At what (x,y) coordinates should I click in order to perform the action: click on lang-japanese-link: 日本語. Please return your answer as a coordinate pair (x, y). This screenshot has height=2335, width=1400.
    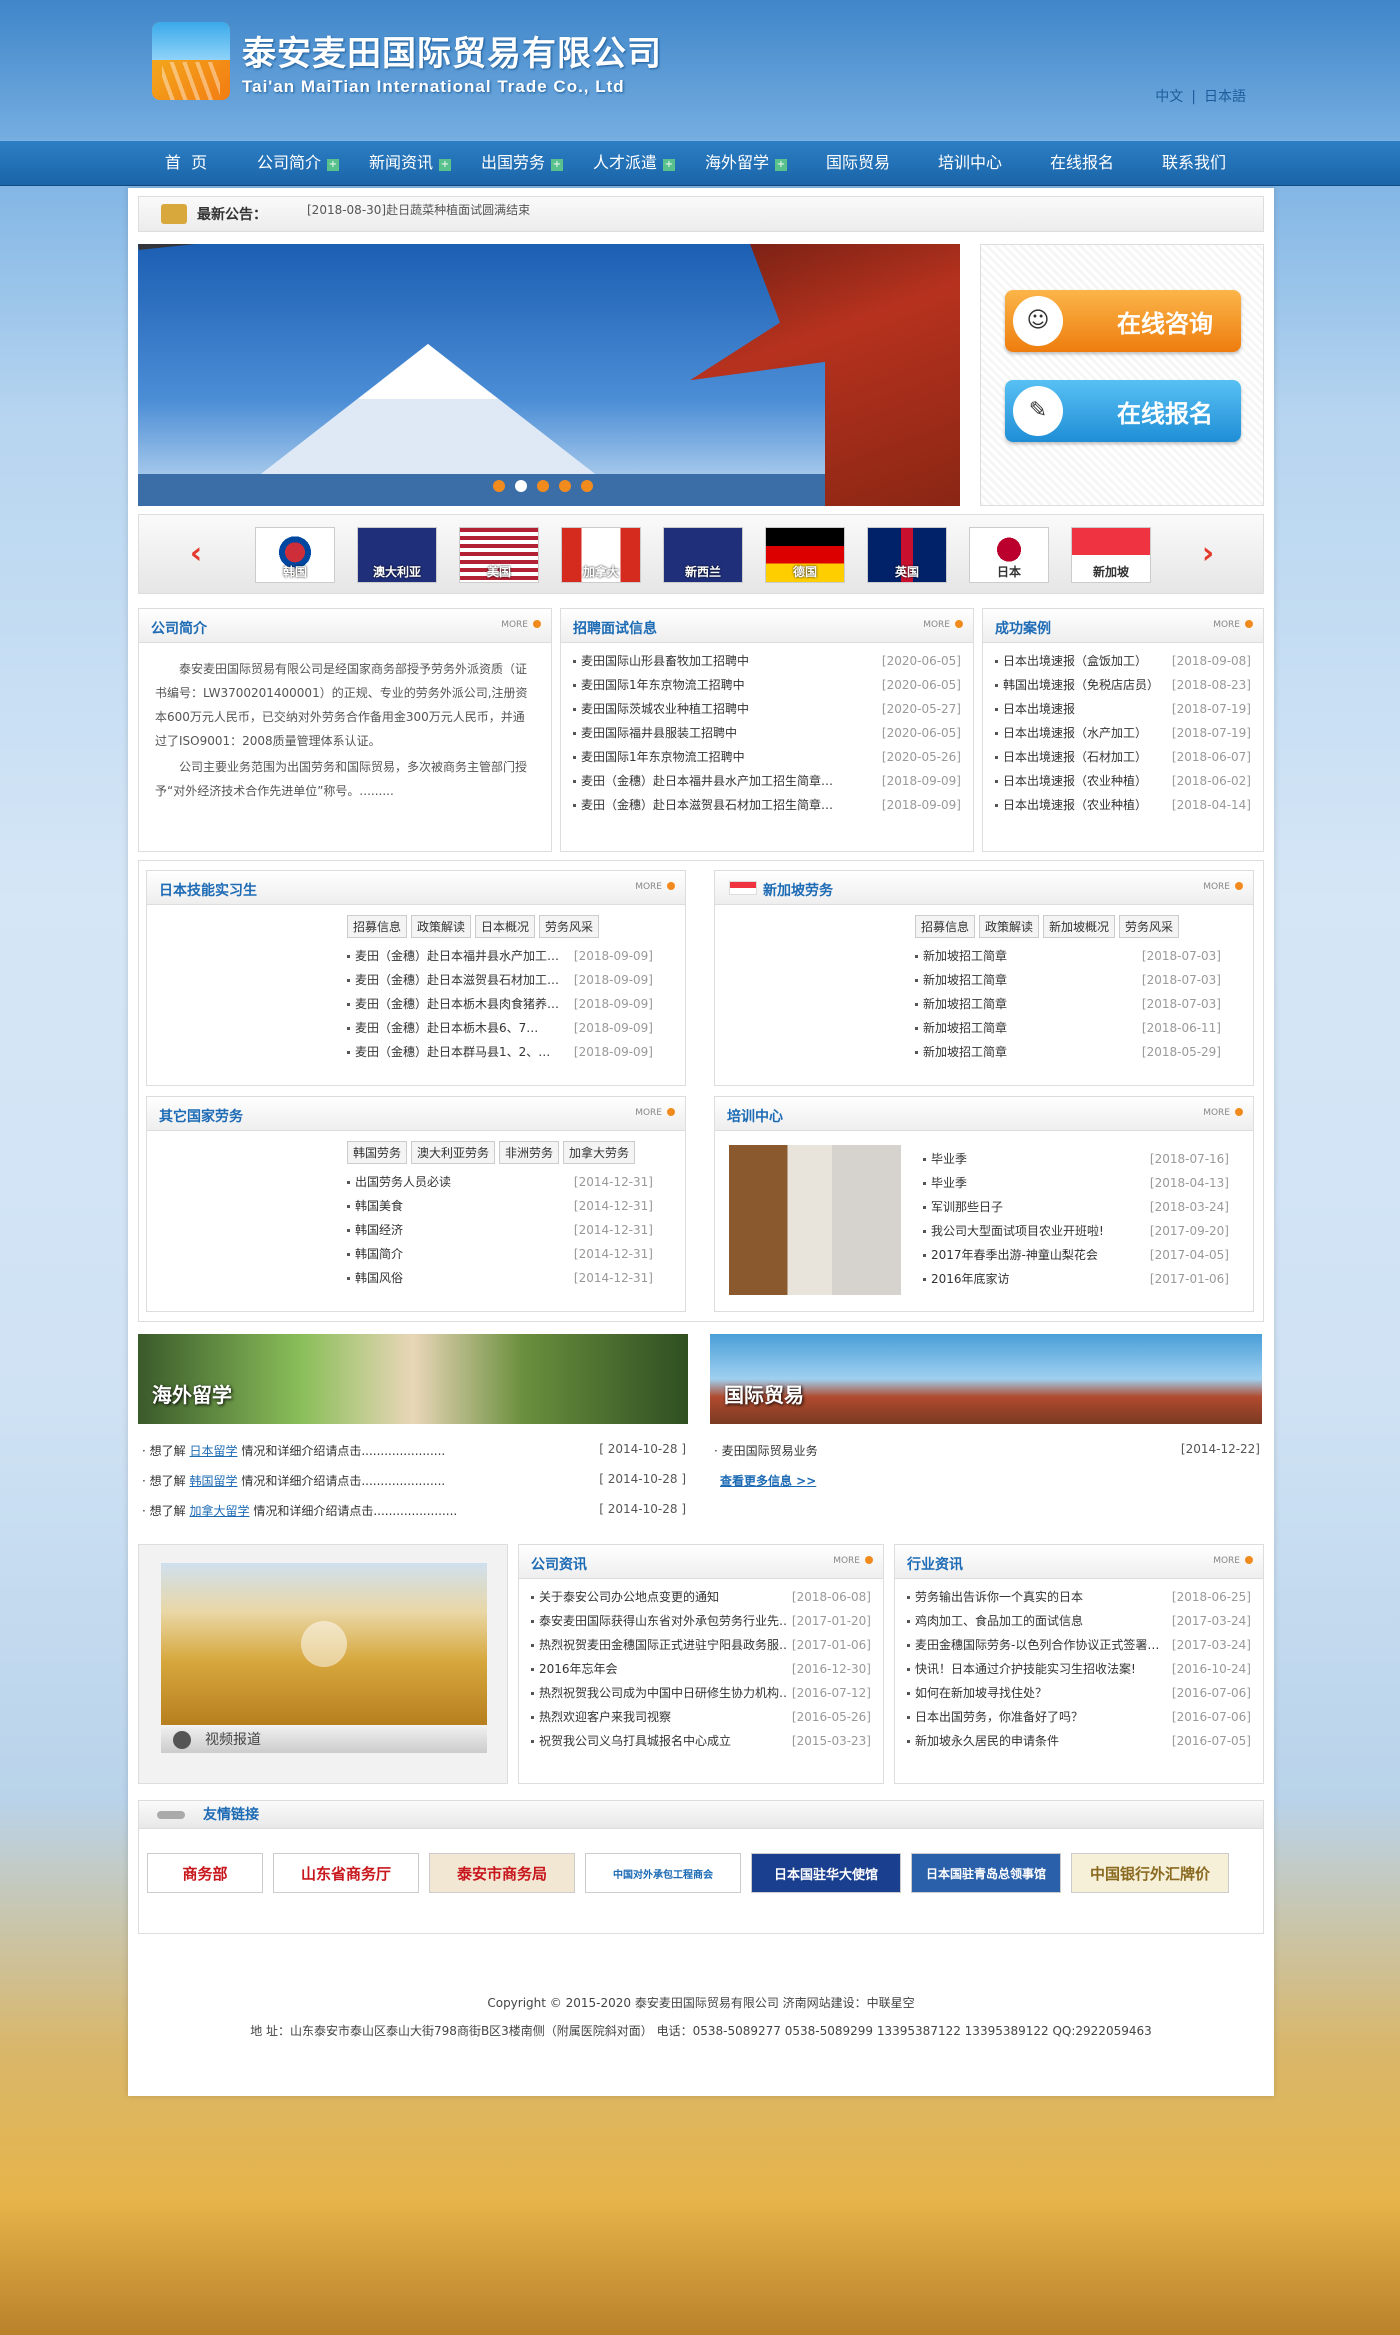
    Looking at the image, I should click on (1225, 97).